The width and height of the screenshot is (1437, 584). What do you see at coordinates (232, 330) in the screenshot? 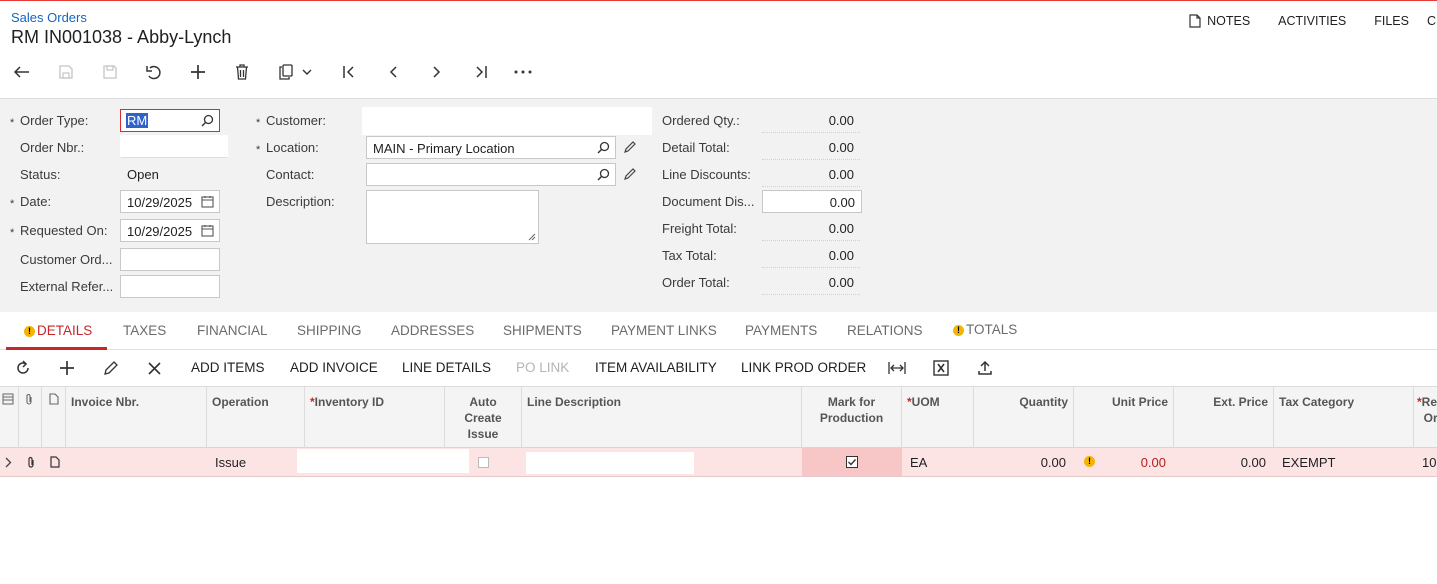
I see `tab-financial: FINANCIAL` at bounding box center [232, 330].